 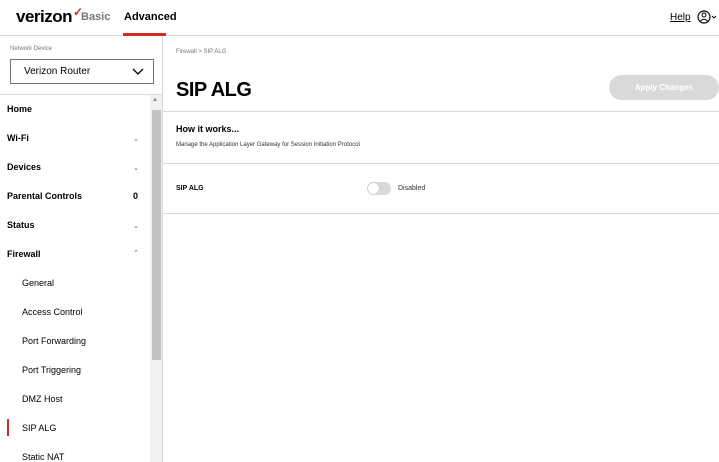 I want to click on sidebar-item-label: Home, so click(x=20, y=109).